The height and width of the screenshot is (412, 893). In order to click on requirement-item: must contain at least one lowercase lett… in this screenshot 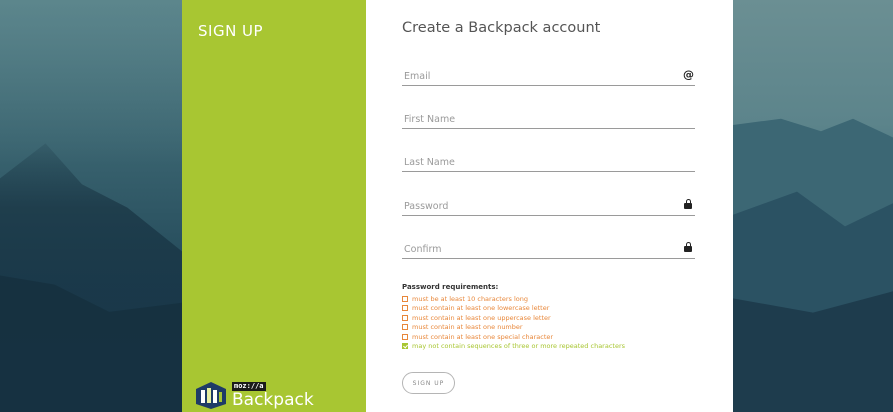, I will do `click(513, 309)`.